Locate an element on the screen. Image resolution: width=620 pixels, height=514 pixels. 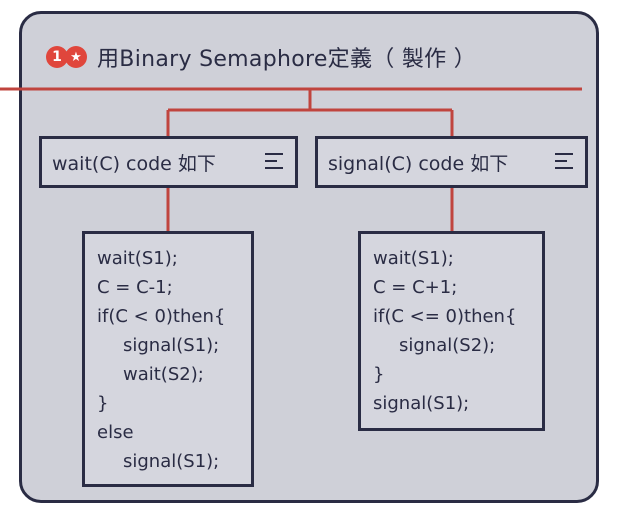
code-line: C = C-1; is located at coordinates (135, 287).